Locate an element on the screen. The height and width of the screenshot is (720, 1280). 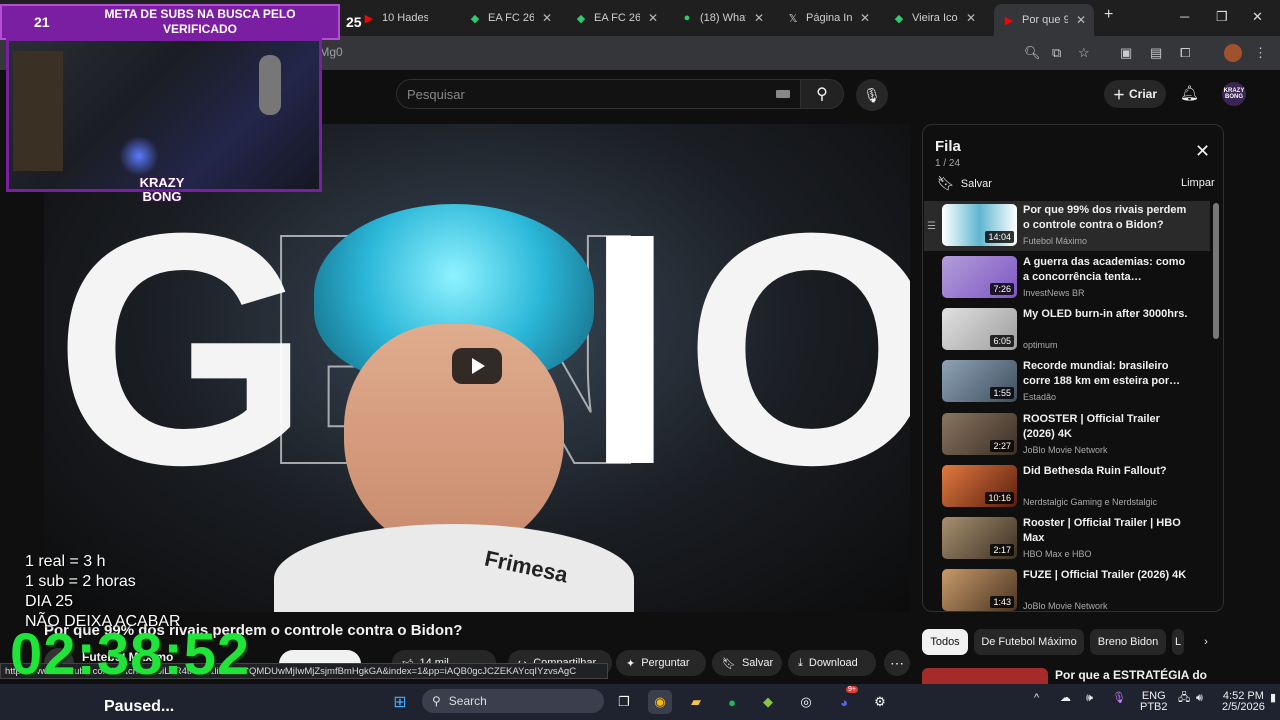
profile-avatar is located at coordinates (1233, 53).